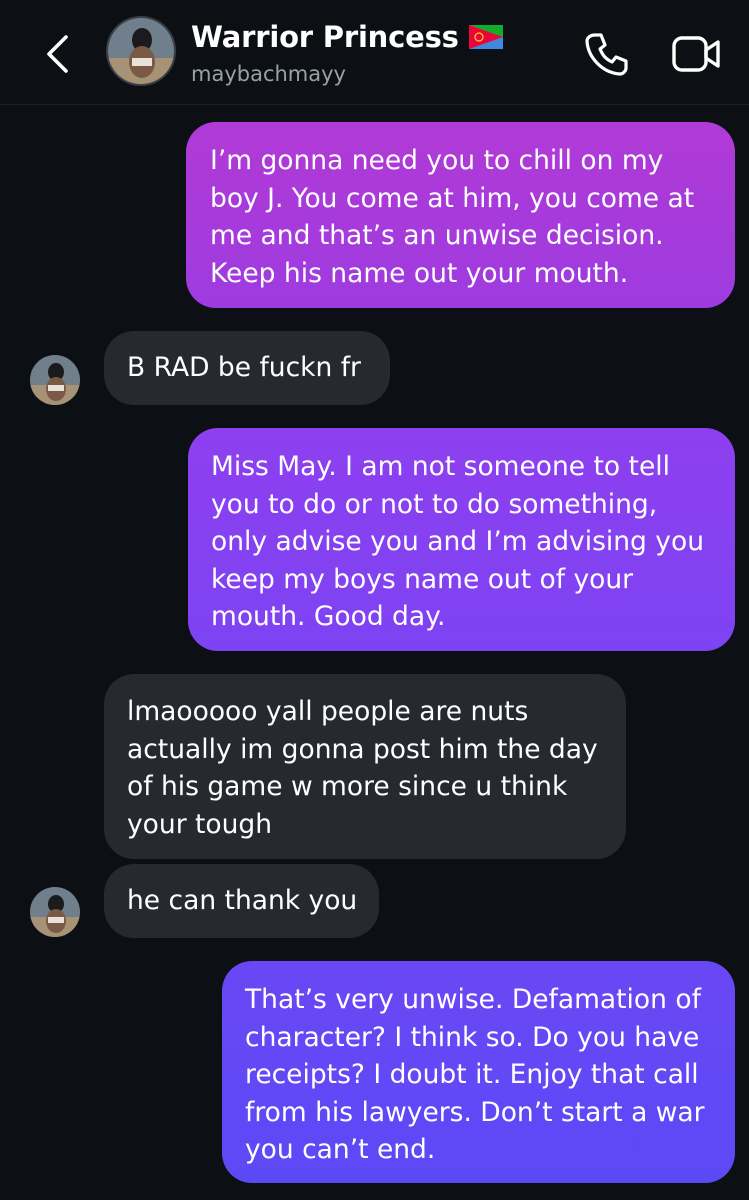  What do you see at coordinates (141, 51) in the screenshot?
I see `contact-avatar` at bounding box center [141, 51].